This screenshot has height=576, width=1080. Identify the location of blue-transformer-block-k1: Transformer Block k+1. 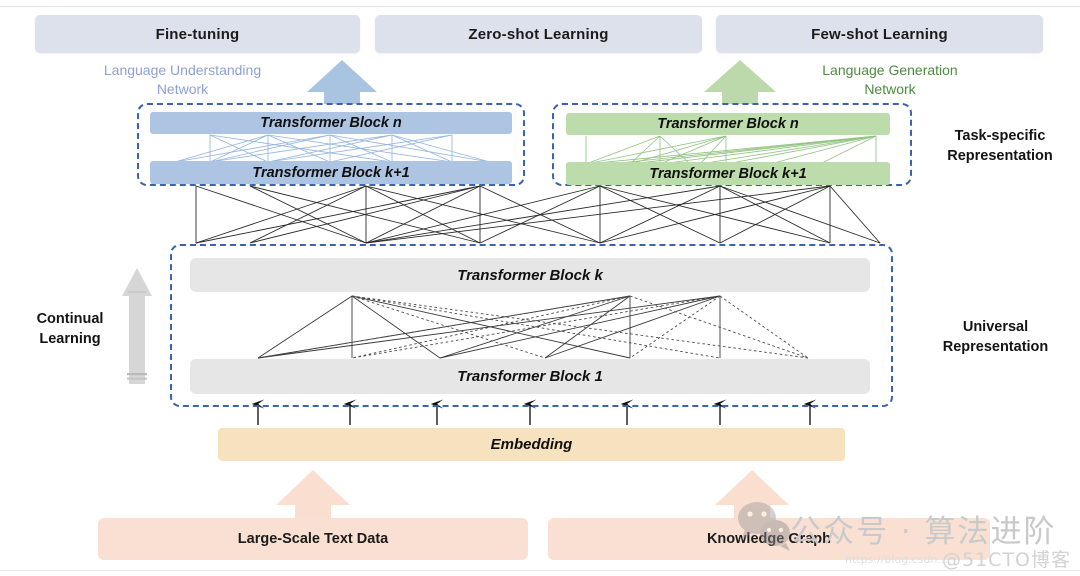
(331, 172).